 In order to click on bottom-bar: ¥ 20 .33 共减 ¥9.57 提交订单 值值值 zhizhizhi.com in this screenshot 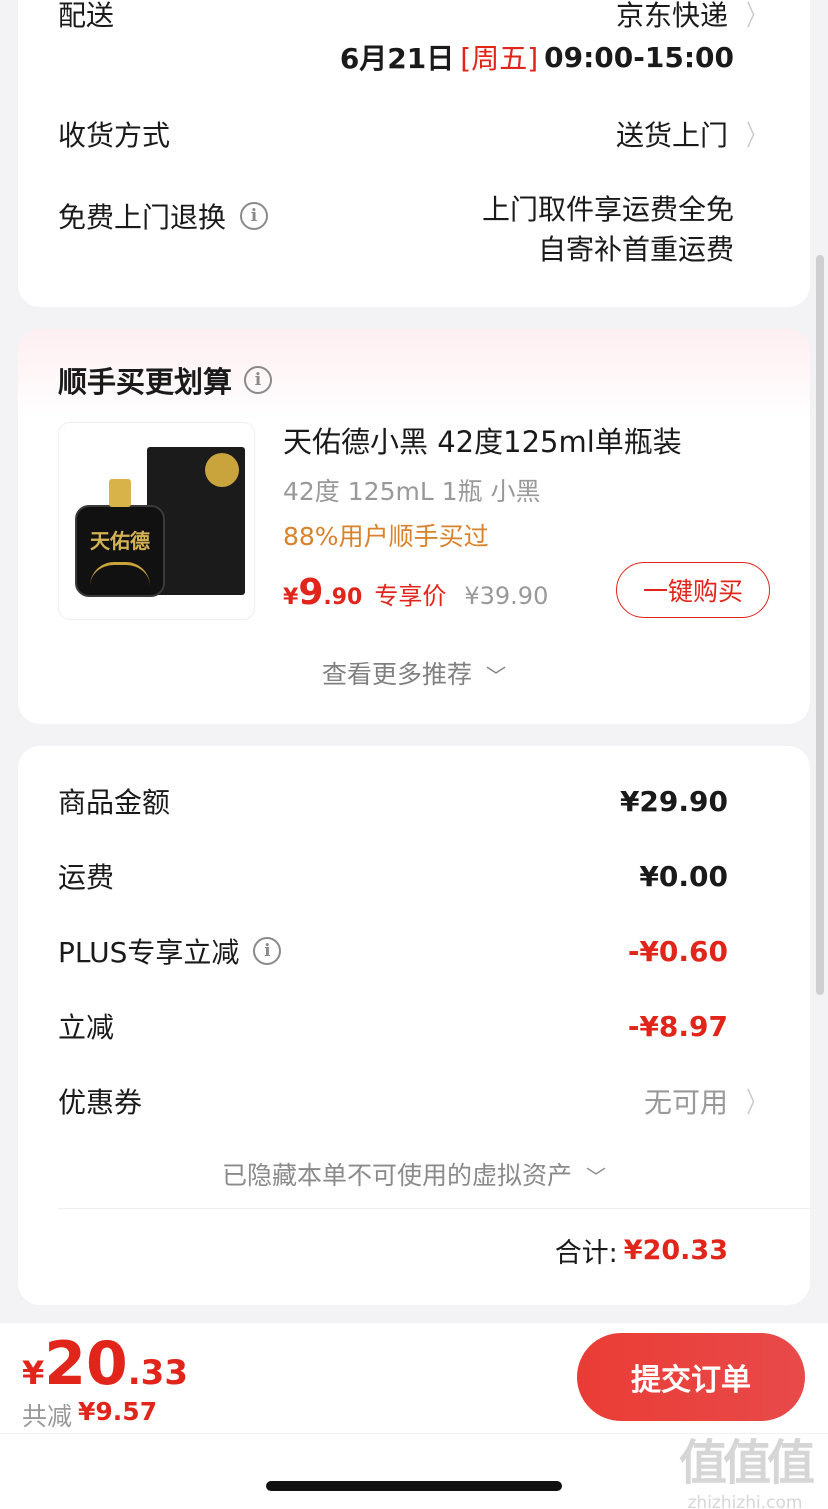, I will do `click(414, 1416)`.